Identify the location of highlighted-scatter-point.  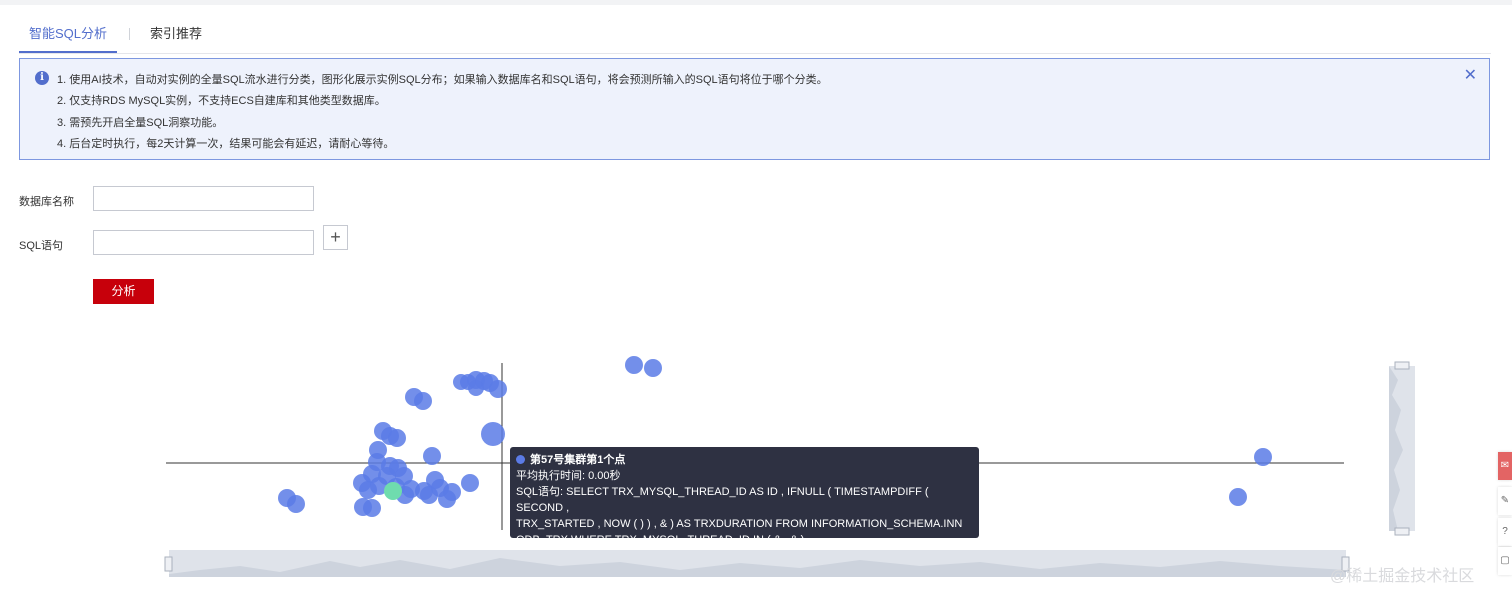
(393, 491).